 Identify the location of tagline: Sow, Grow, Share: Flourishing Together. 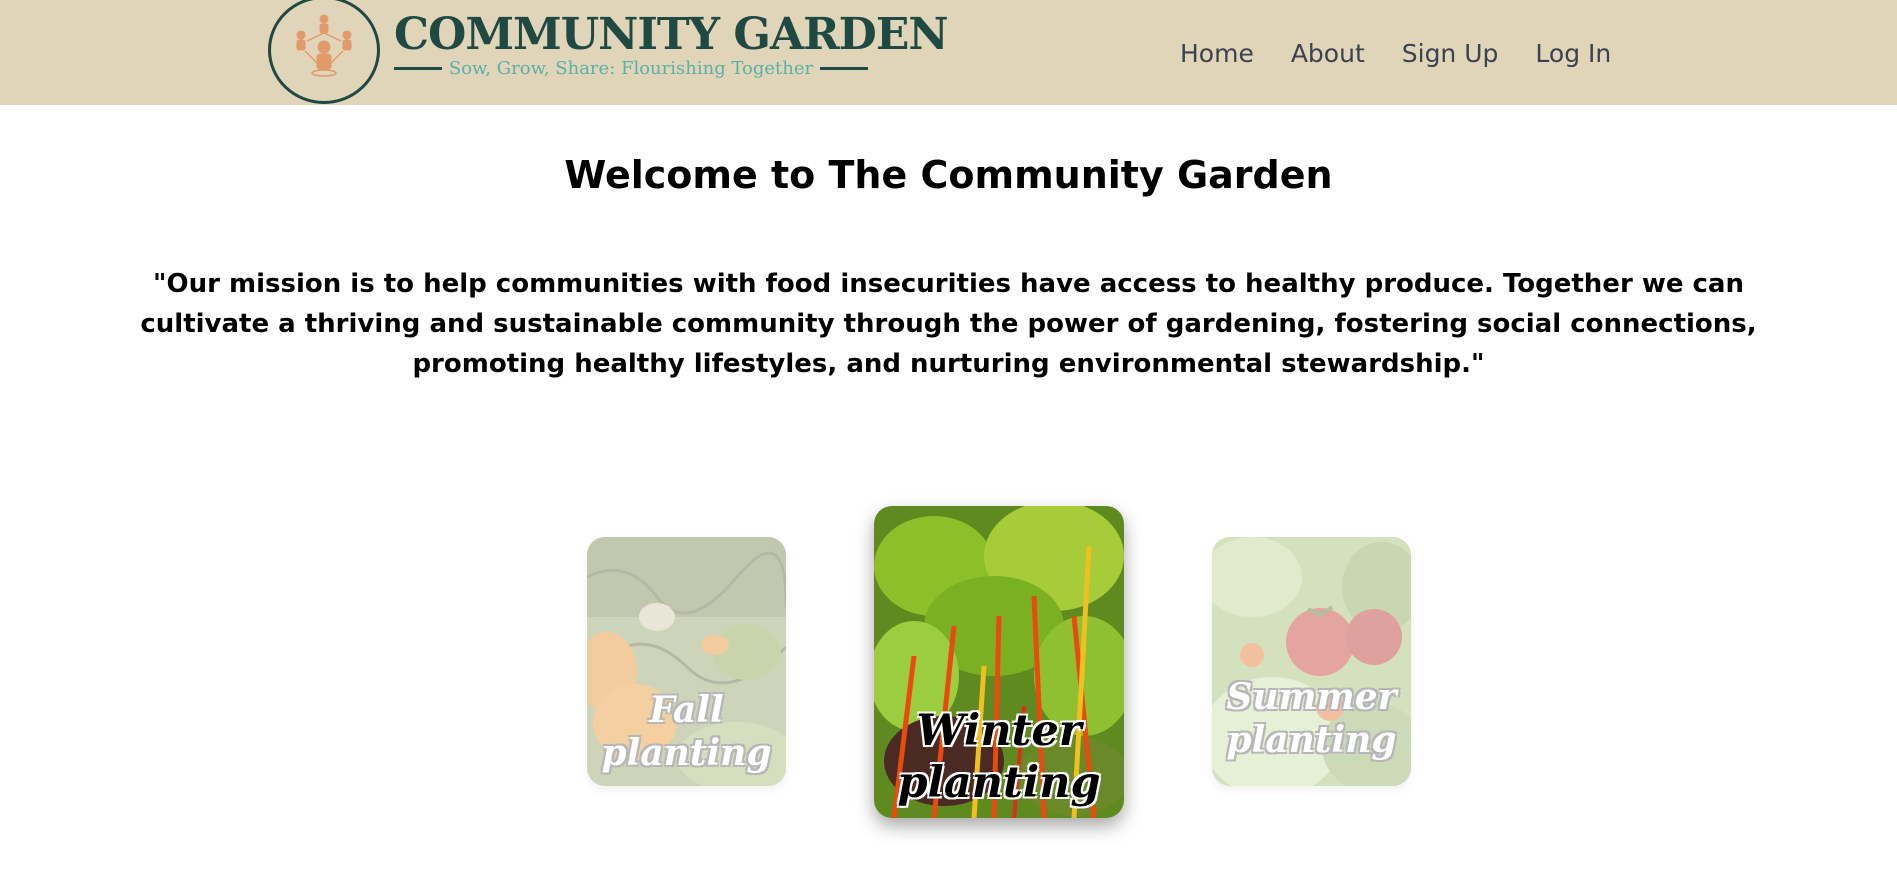
(631, 68).